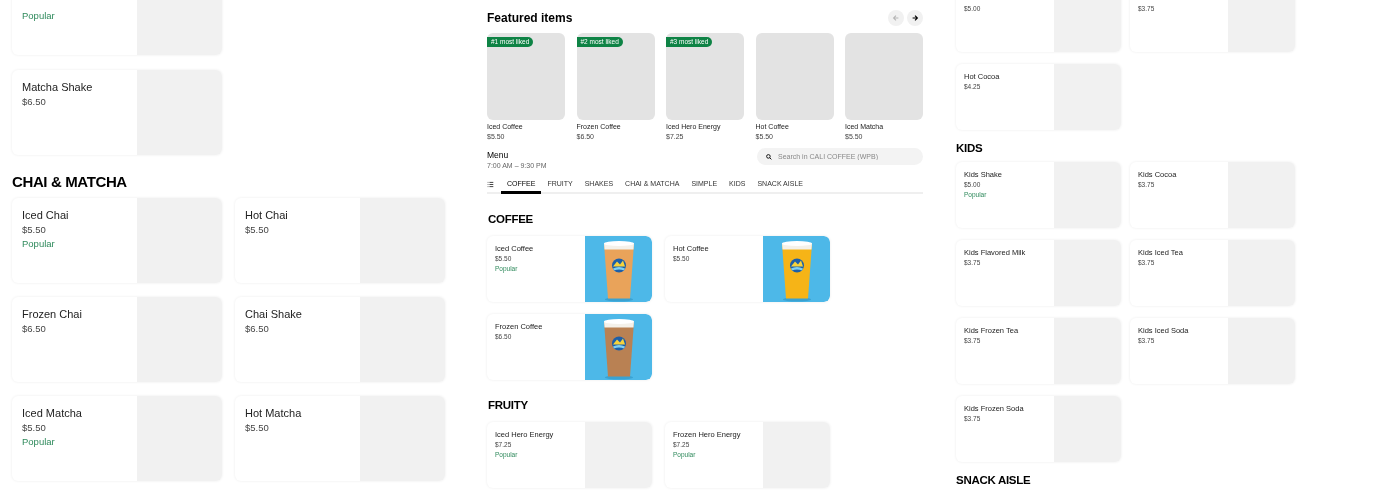 The width and height of the screenshot is (1400, 500). I want to click on item-card: Iced Chai $5.50 Popular, so click(117, 240).